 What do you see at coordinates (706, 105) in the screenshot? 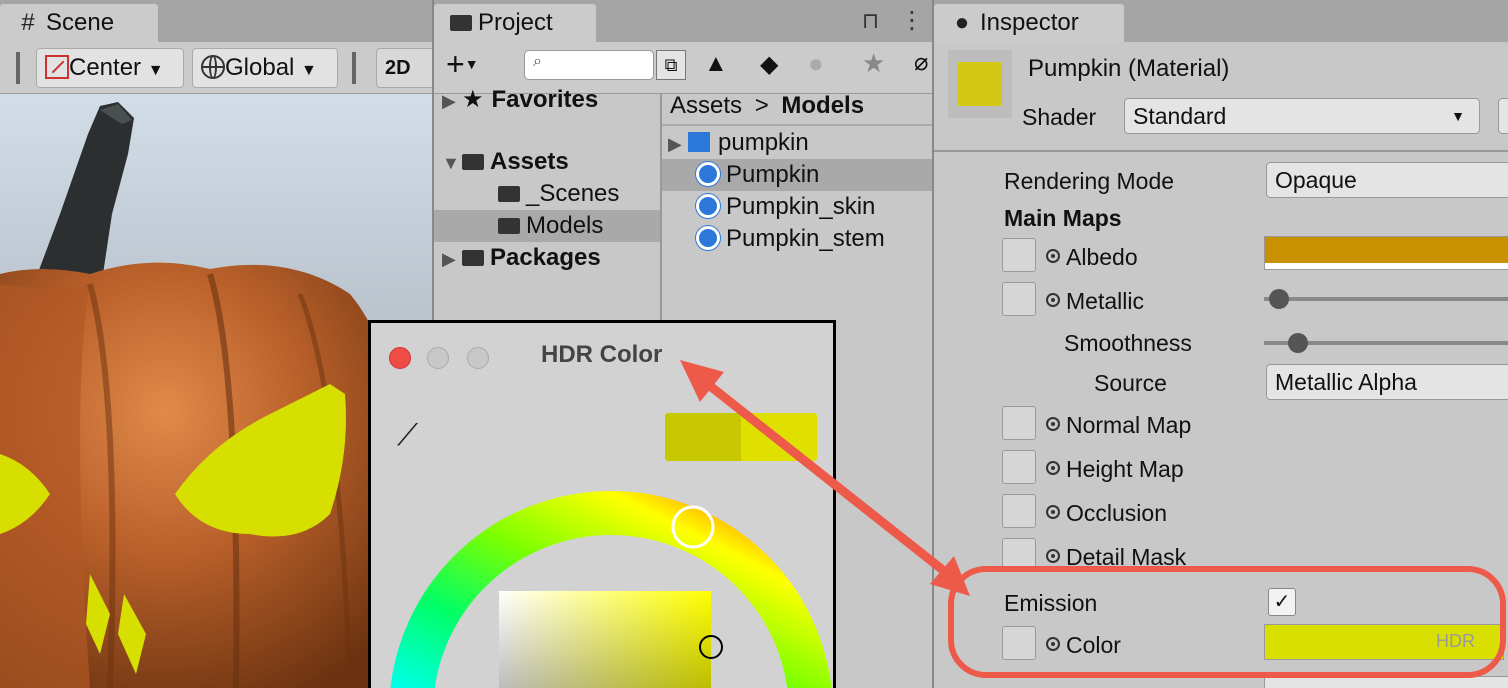
I see `breadcrumb-assets: Assets` at bounding box center [706, 105].